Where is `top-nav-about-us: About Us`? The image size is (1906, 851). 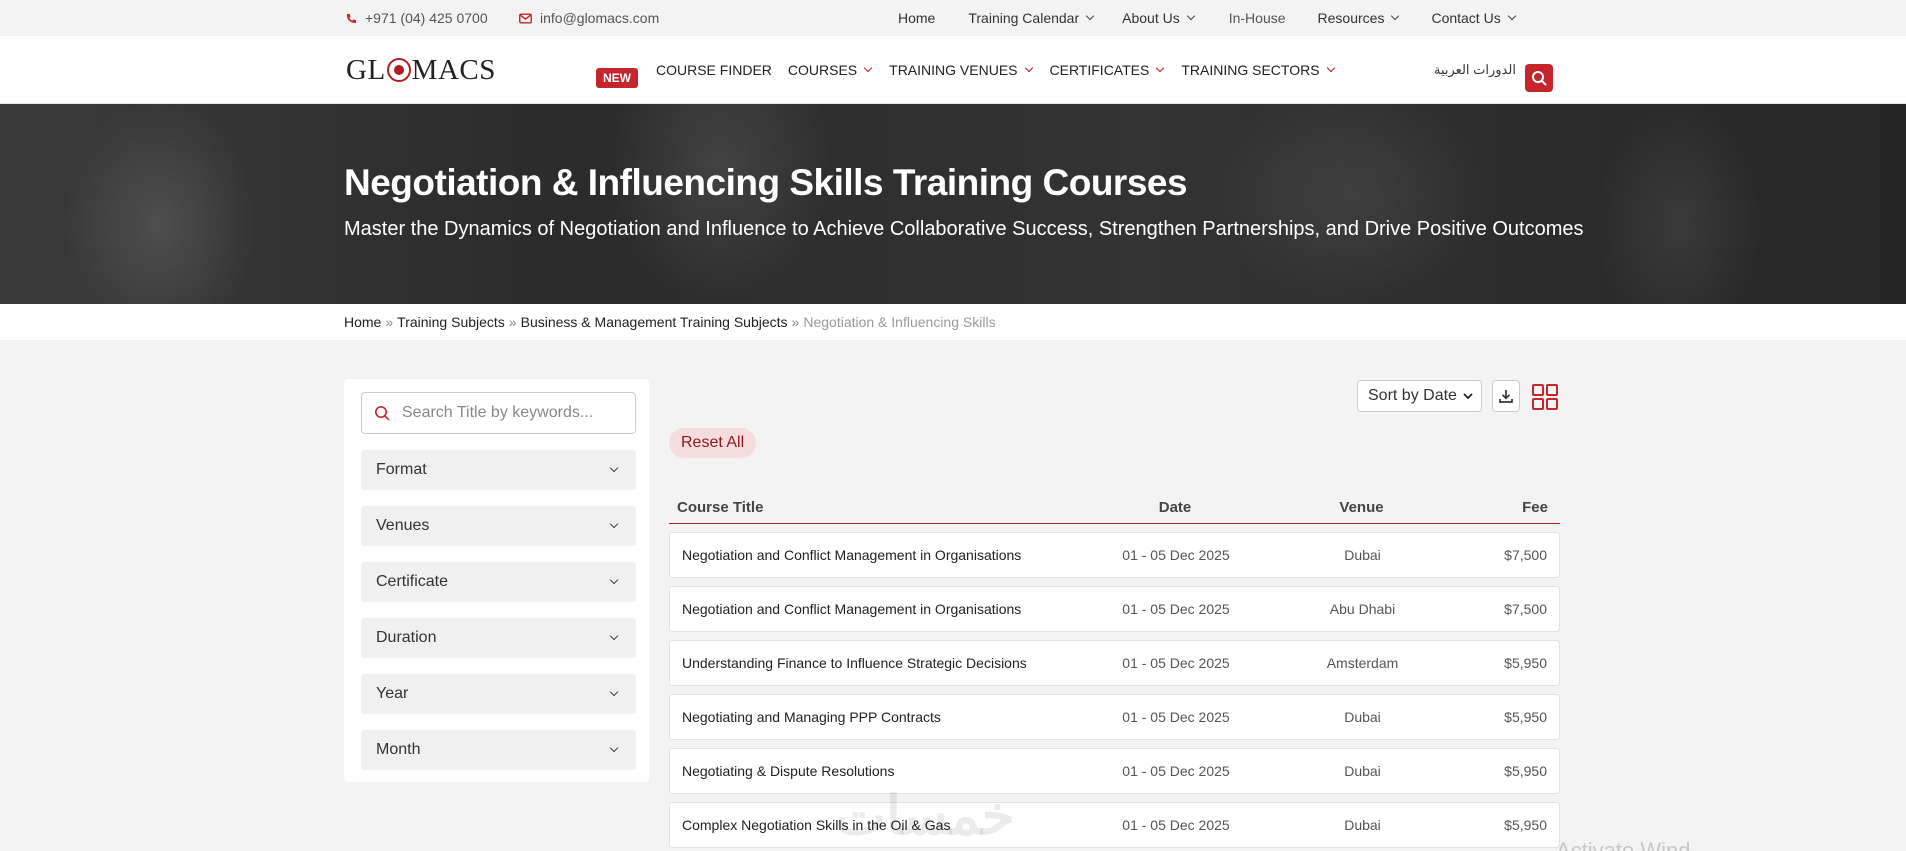
top-nav-about-us: About Us is located at coordinates (1158, 18).